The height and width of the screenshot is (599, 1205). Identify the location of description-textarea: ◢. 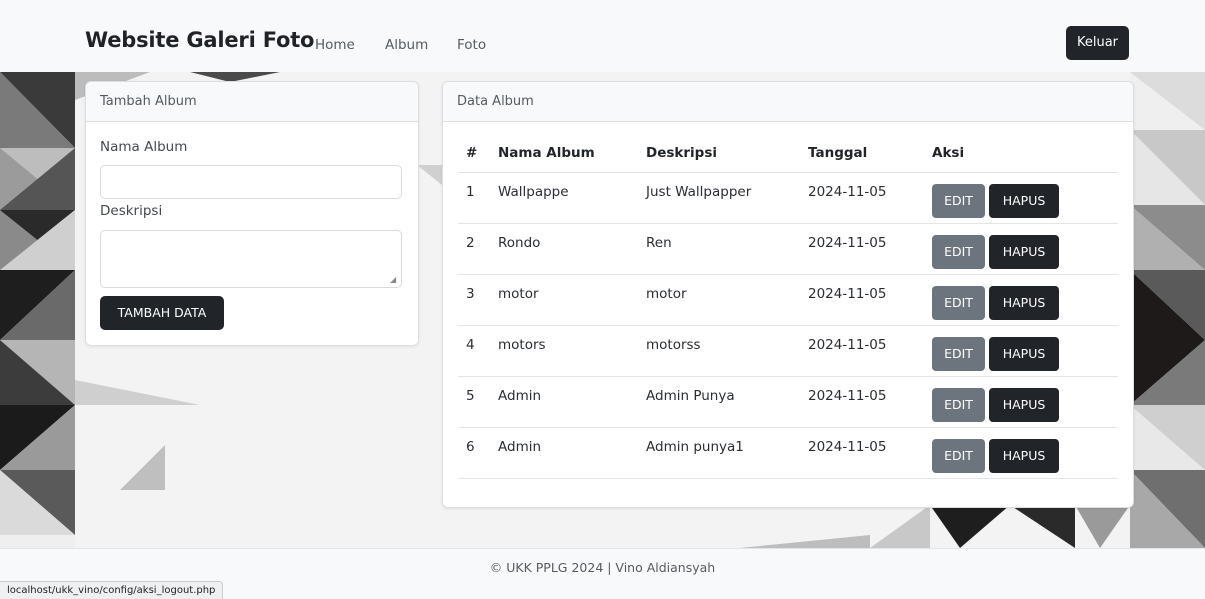
(251, 259).